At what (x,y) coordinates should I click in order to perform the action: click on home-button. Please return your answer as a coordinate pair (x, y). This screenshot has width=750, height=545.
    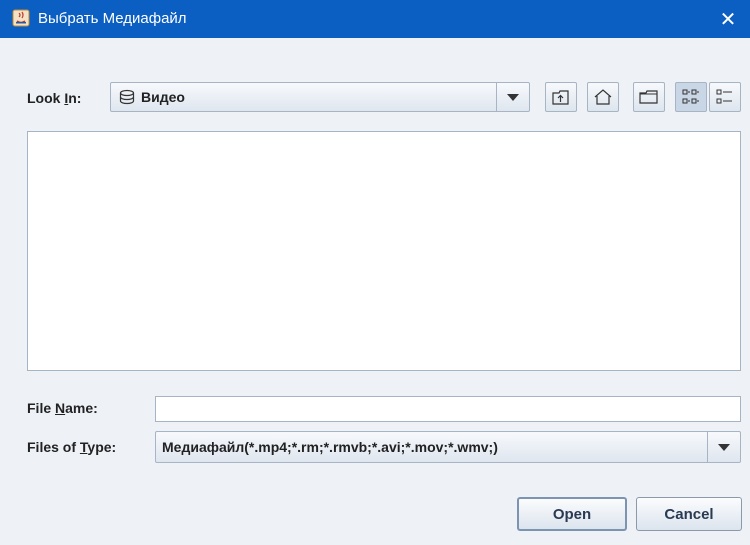
    Looking at the image, I should click on (603, 97).